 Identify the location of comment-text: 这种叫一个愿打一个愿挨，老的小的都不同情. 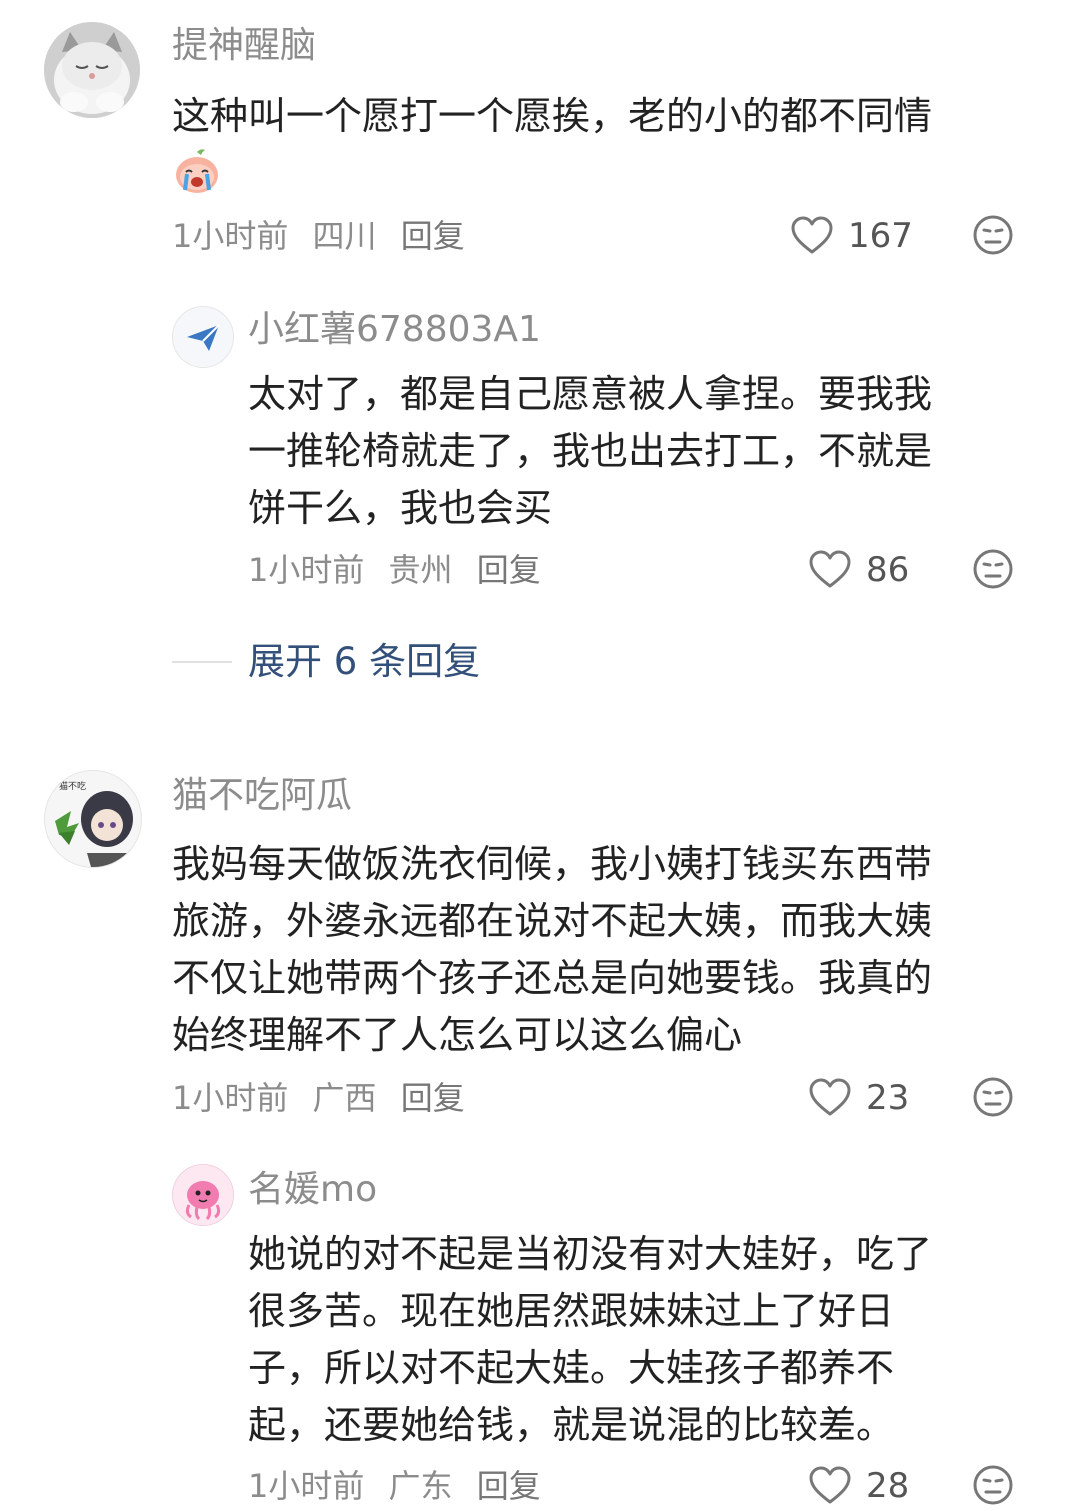
(602, 116).